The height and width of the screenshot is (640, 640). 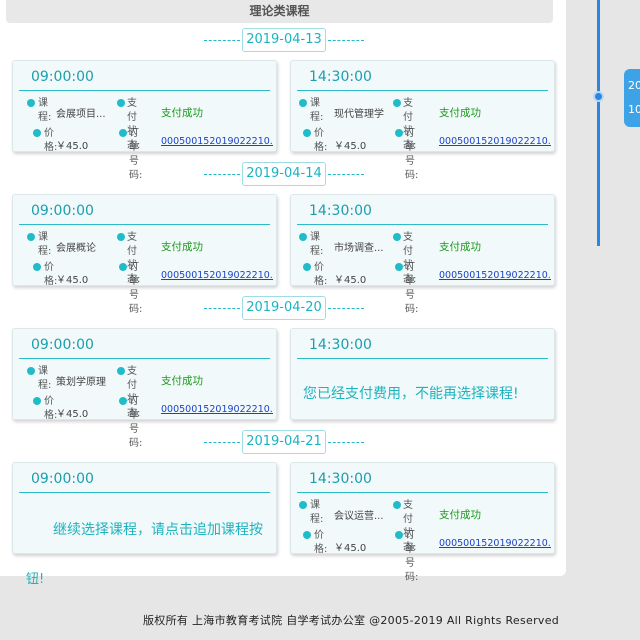 I want to click on add-course-message: 继续选择课程，请点击追加课程按, so click(x=158, y=530).